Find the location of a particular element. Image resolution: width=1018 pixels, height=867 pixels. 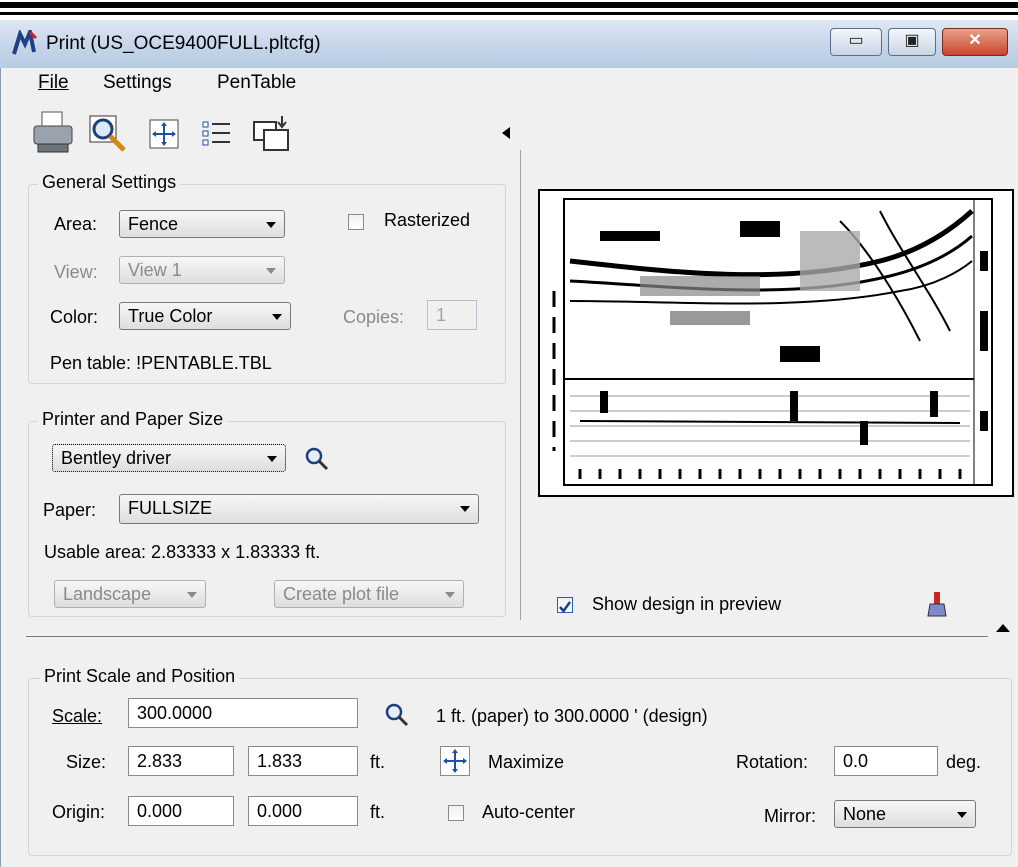

minimize-button: ▭ is located at coordinates (856, 42).